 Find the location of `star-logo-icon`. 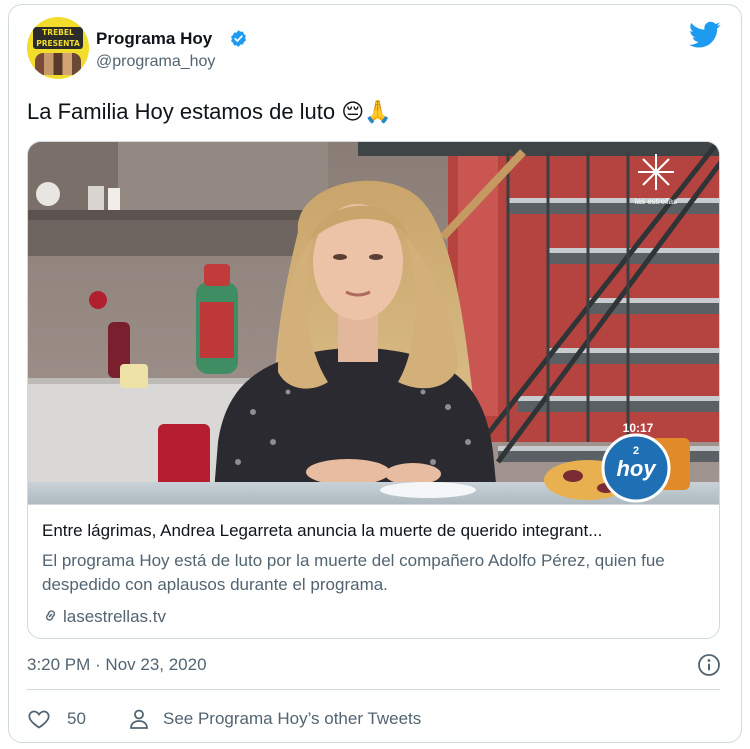

star-logo-icon is located at coordinates (656, 172).